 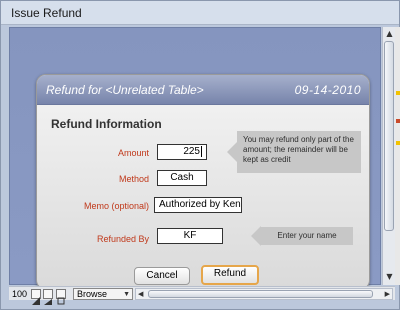 What do you see at coordinates (61, 297) in the screenshot?
I see `layout-icon` at bounding box center [61, 297].